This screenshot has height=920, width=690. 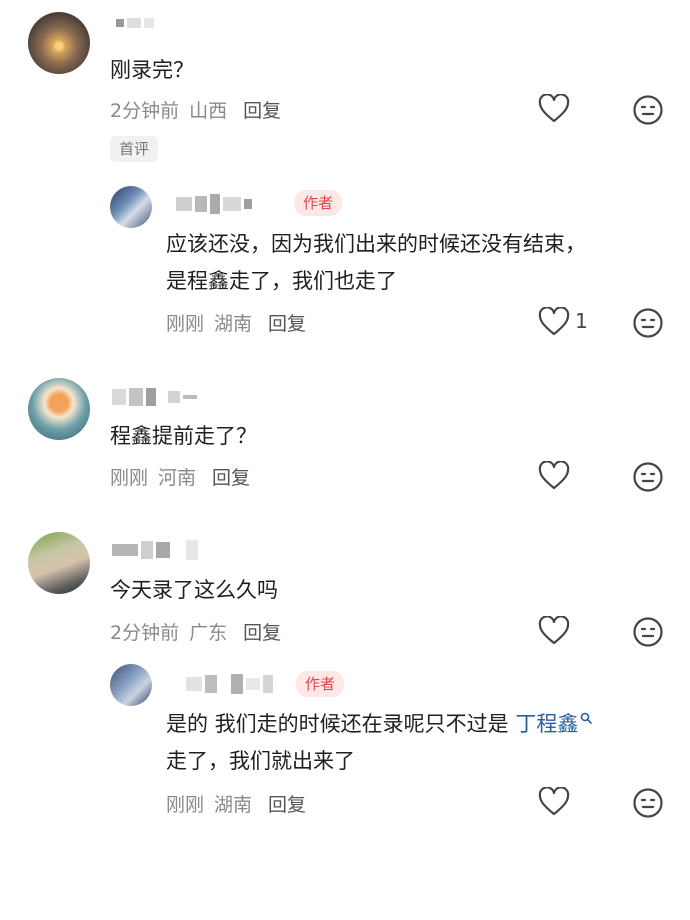 I want to click on reply-text-line: 是程鑫走了，我们也走了, so click(x=281, y=281).